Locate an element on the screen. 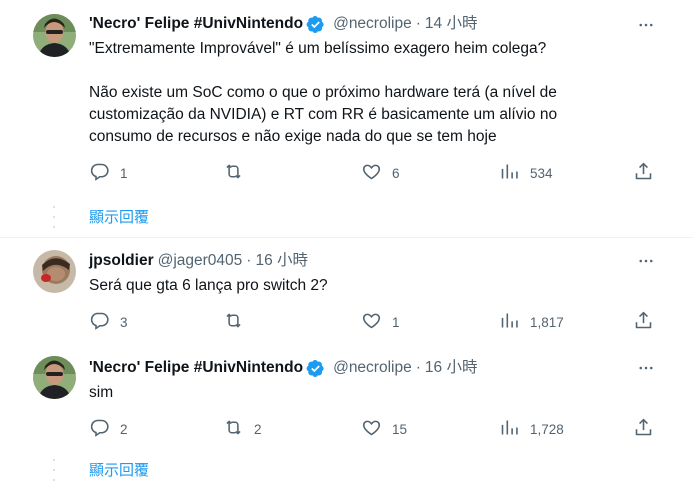 The width and height of the screenshot is (693, 489). views-button: 534 is located at coordinates (526, 173).